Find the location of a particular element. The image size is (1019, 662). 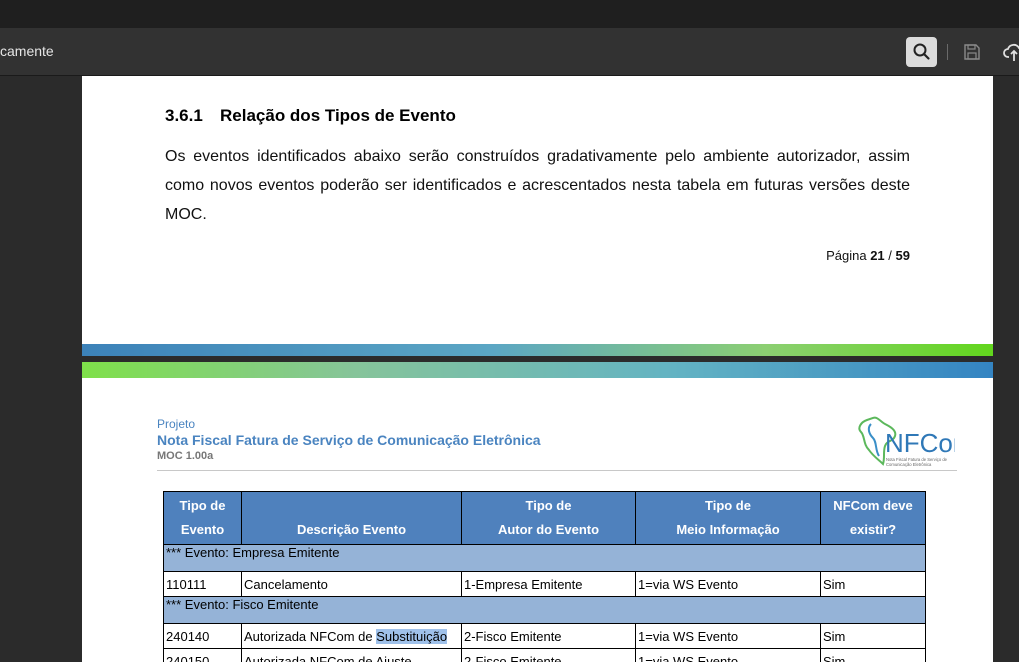

search-icon is located at coordinates (921, 51).